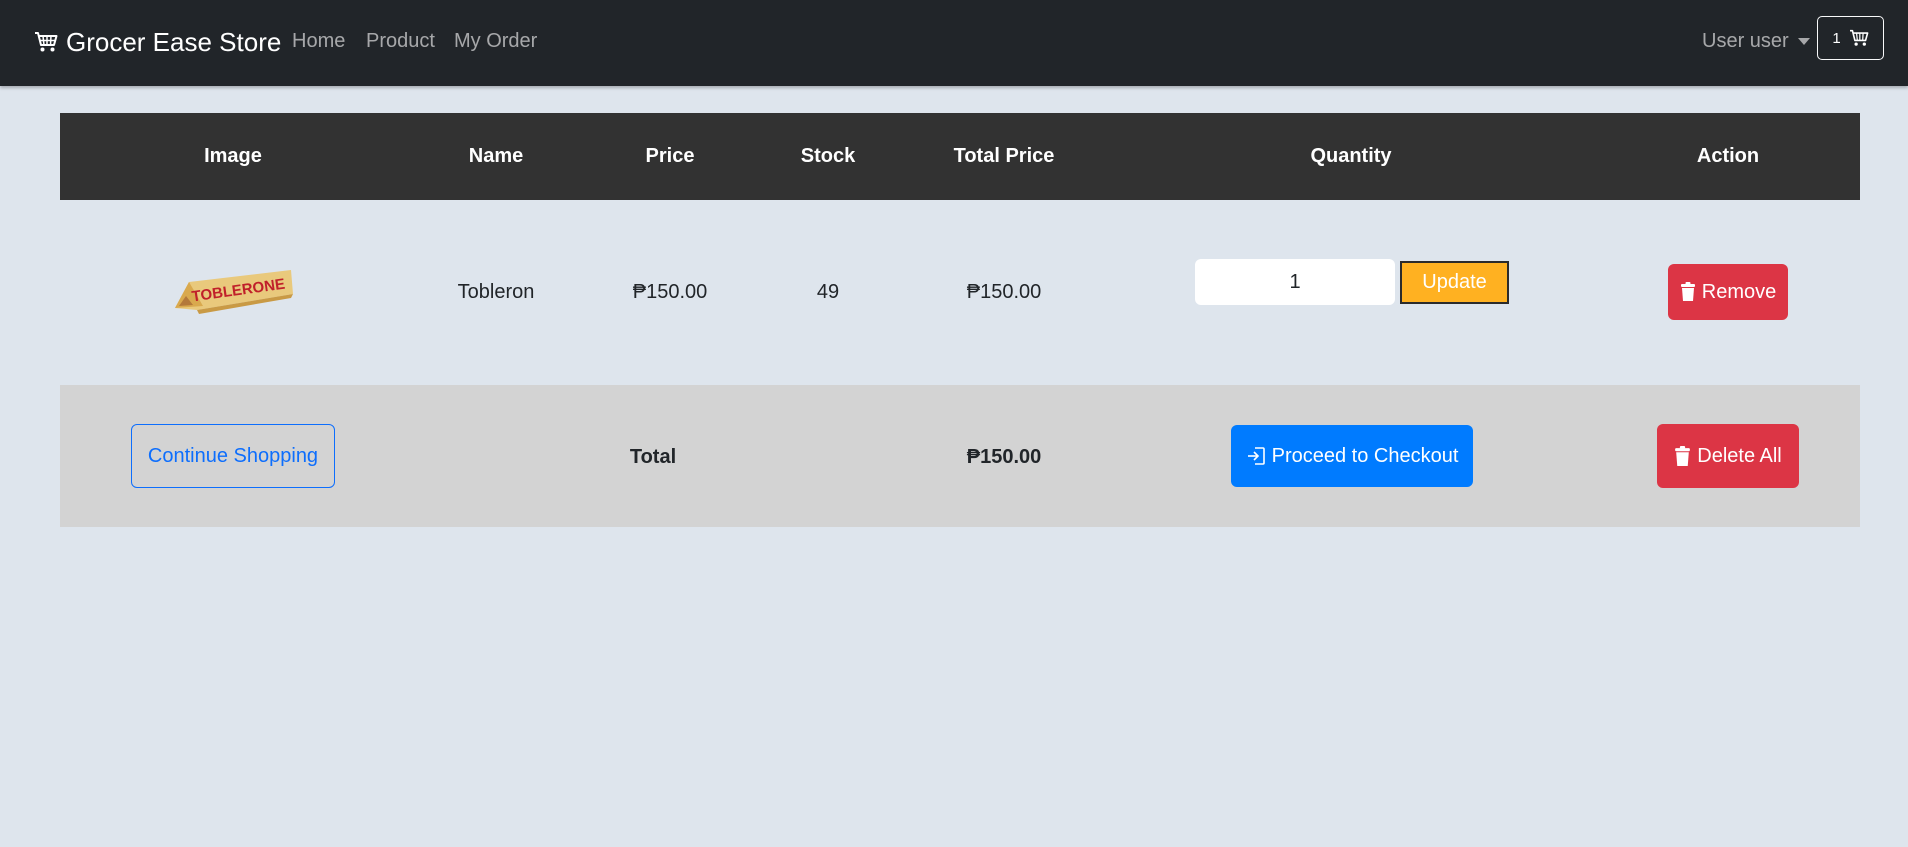  Describe the element at coordinates (1351, 156) in the screenshot. I see `header-quantity: Quantity` at that location.